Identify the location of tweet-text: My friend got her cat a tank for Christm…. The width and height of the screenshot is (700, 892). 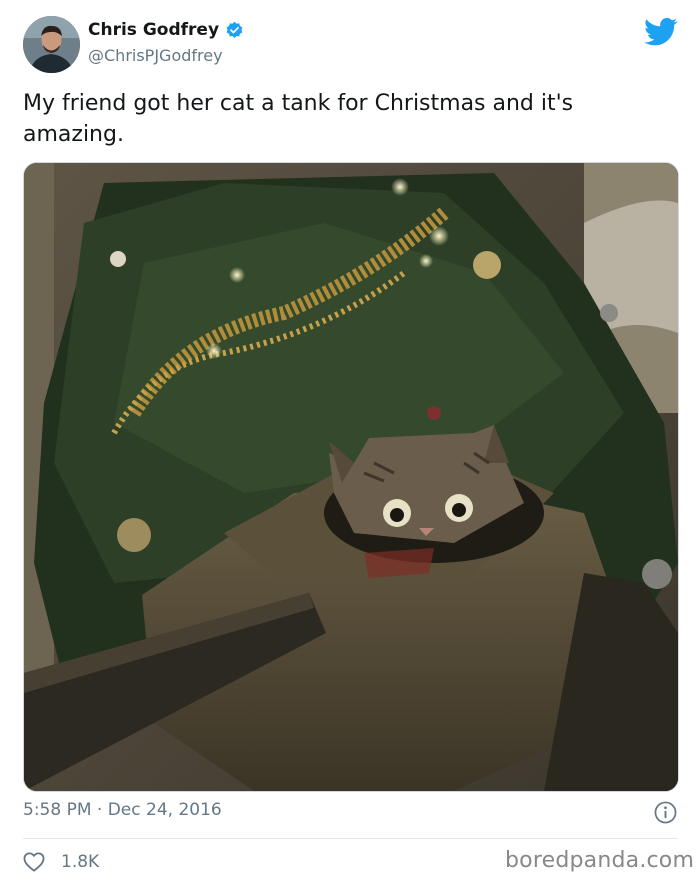
(298, 119).